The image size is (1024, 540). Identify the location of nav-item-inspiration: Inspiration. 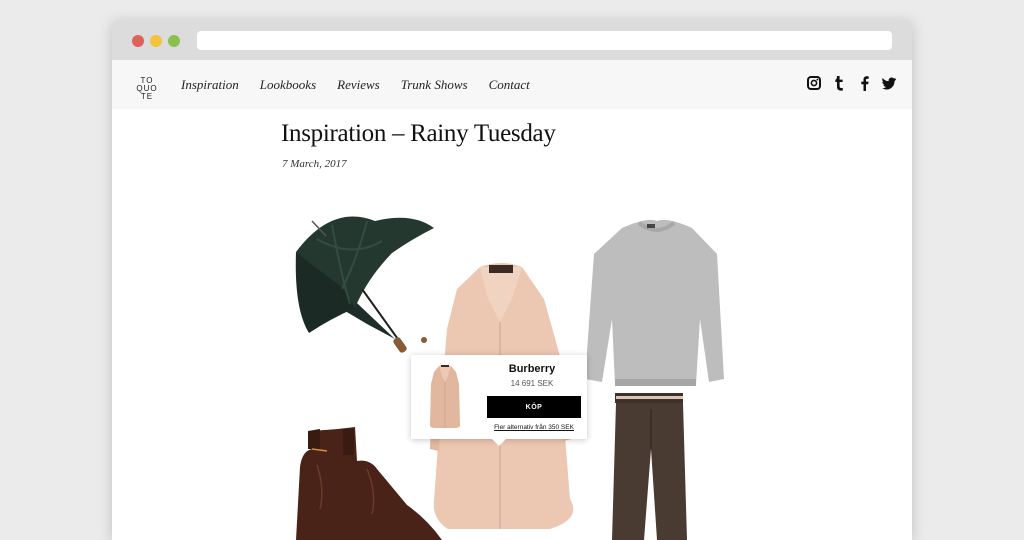
(210, 85).